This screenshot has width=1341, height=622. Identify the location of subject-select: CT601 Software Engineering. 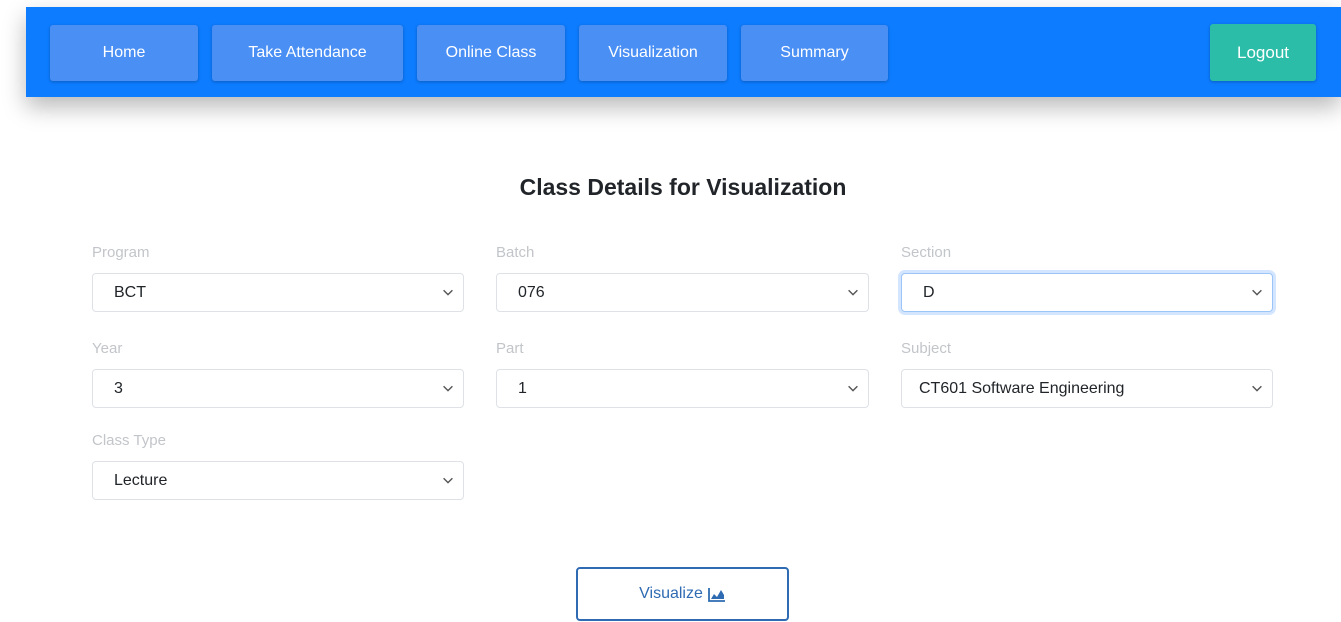
(1087, 388).